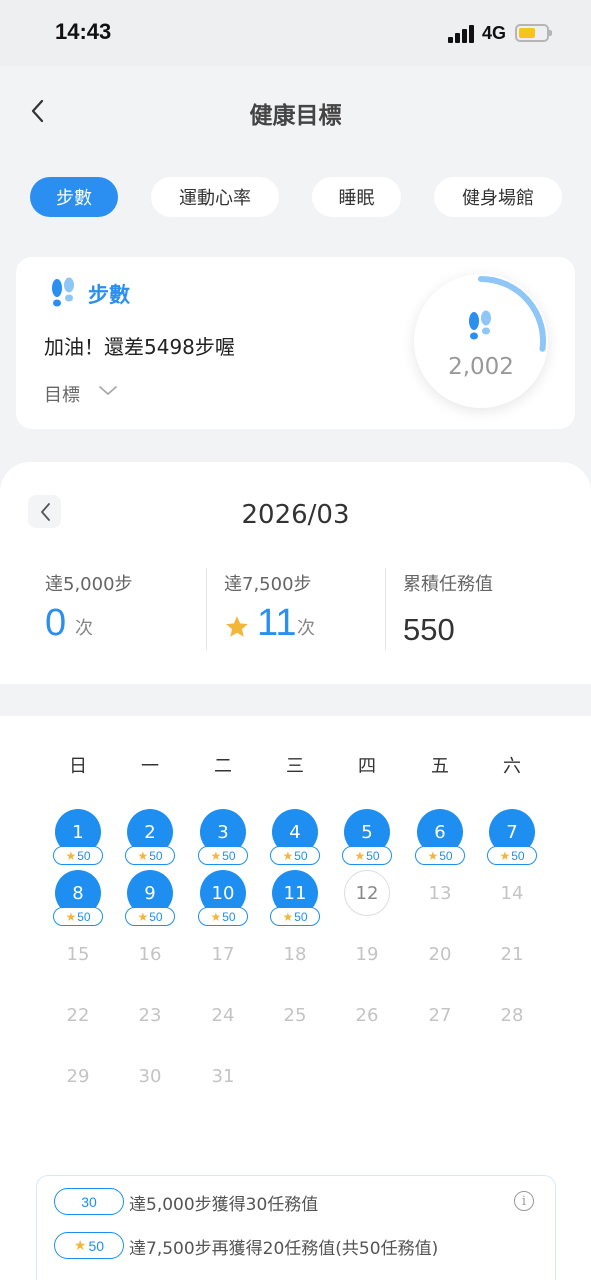 The height and width of the screenshot is (1280, 591). What do you see at coordinates (440, 893) in the screenshot?
I see `calendar-day: 13` at bounding box center [440, 893].